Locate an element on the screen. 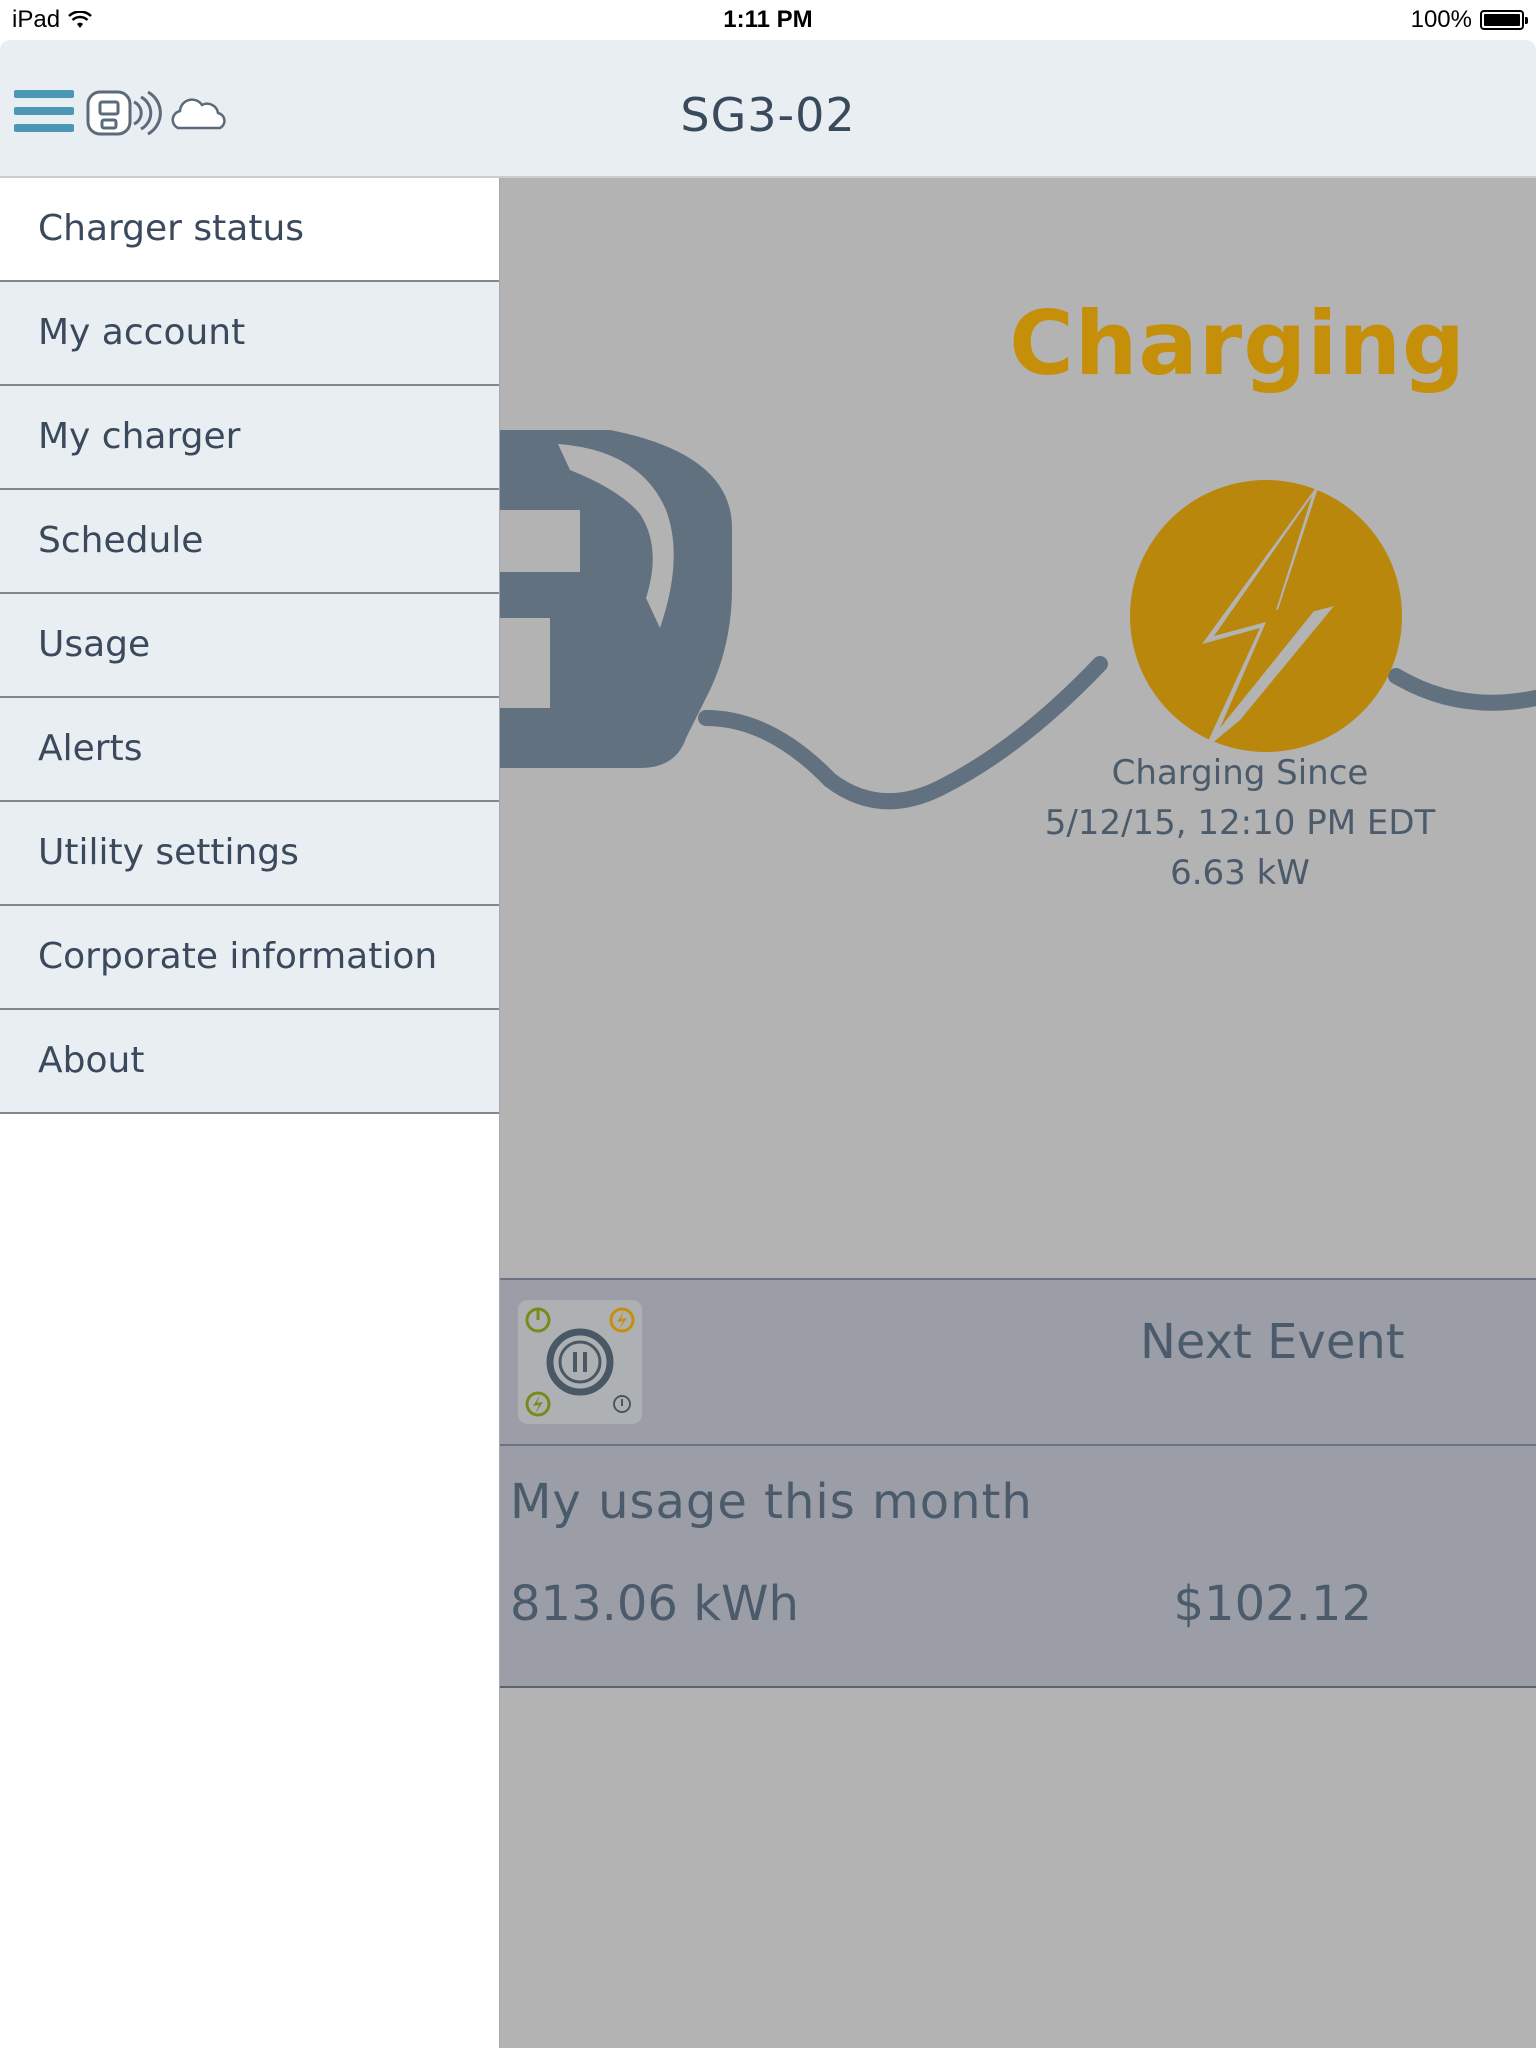 Image resolution: width=1536 pixels, height=2048 pixels. usage-summary: My usage this month 813.06 kWh $102.12 is located at coordinates (1018, 1567).